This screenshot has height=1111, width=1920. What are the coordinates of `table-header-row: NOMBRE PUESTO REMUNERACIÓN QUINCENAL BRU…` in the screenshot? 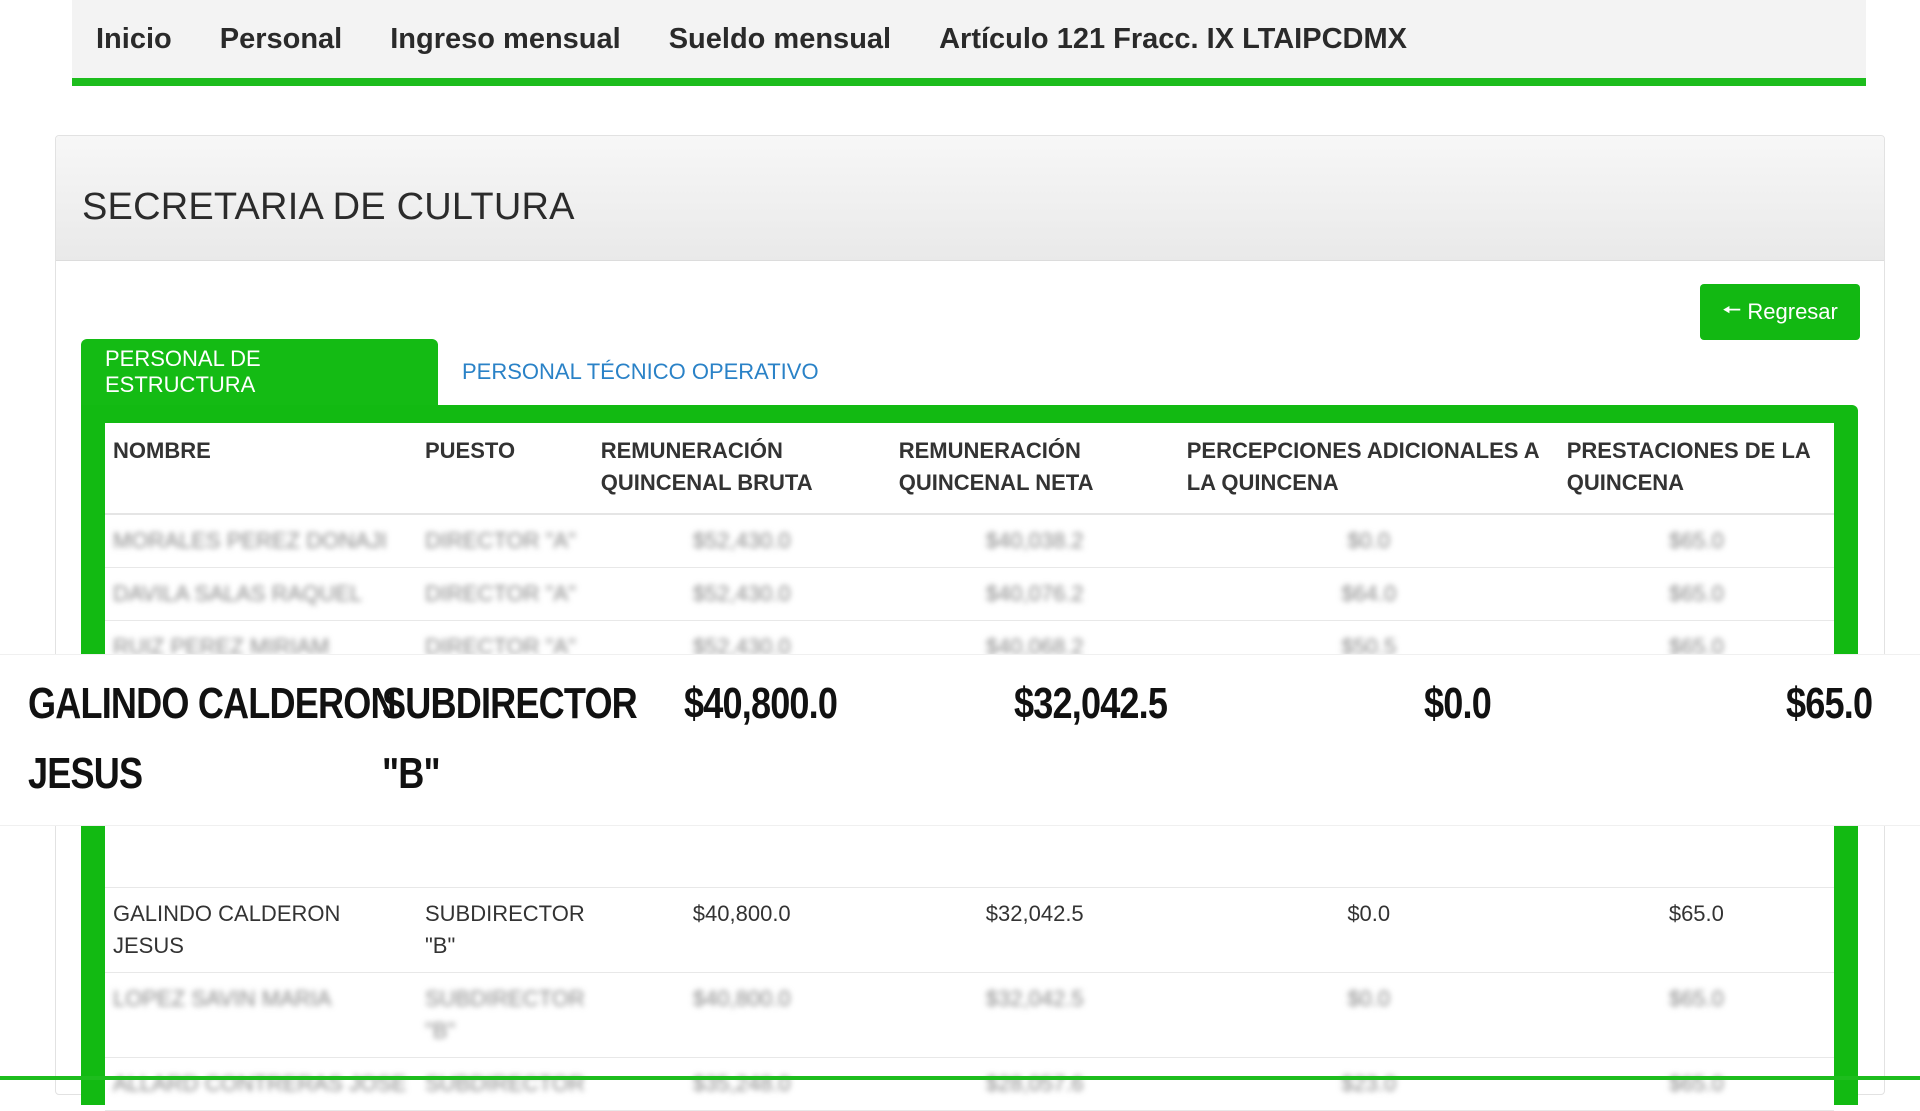 It's located at (969, 469).